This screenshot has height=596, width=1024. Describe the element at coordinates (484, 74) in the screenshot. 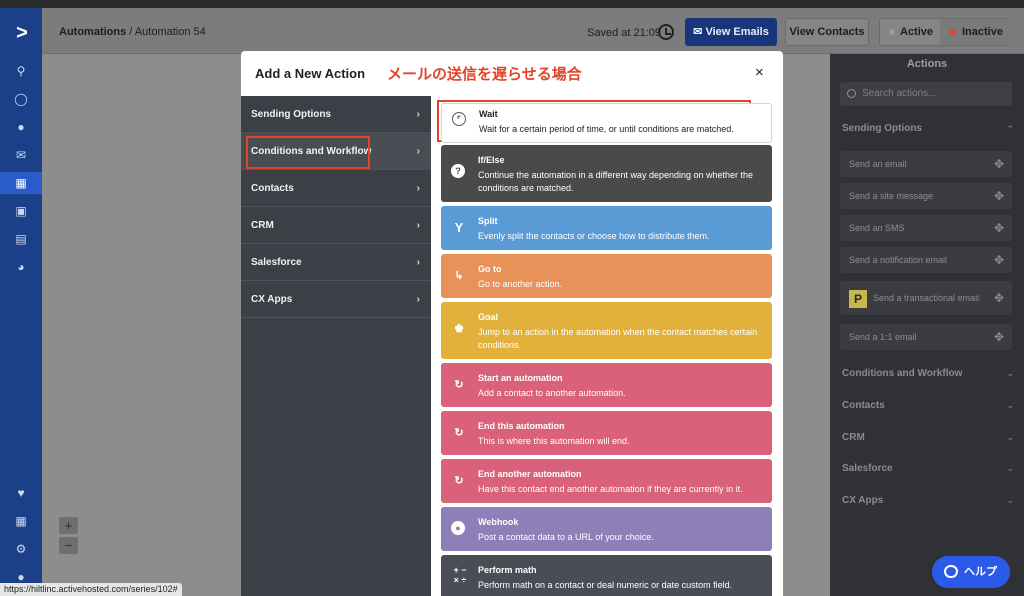

I see `annotation-text: メールの送信を遅らせる場合` at that location.